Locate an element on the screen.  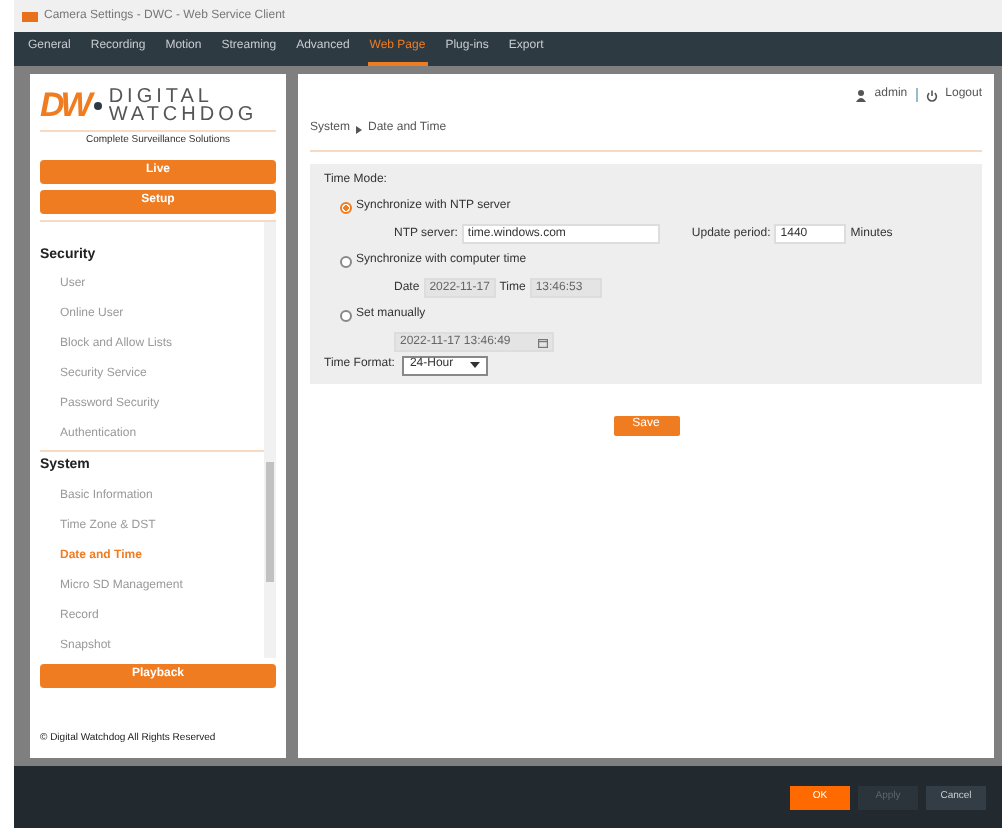
scrollbar-thumb is located at coordinates (270, 521).